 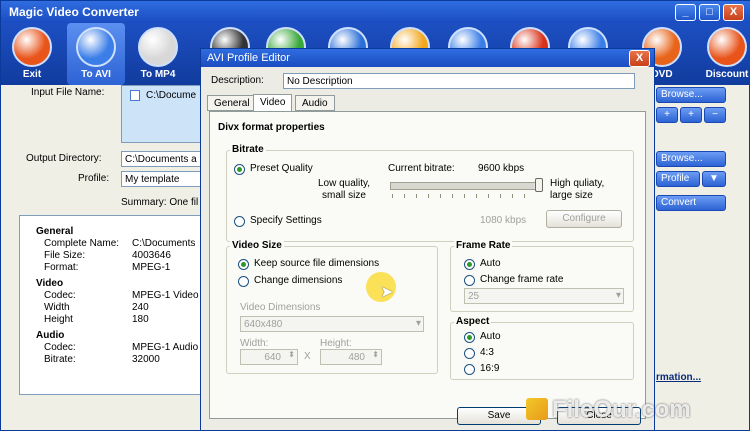 What do you see at coordinates (68, 92) in the screenshot?
I see `input-file-label: Input File Name:` at bounding box center [68, 92].